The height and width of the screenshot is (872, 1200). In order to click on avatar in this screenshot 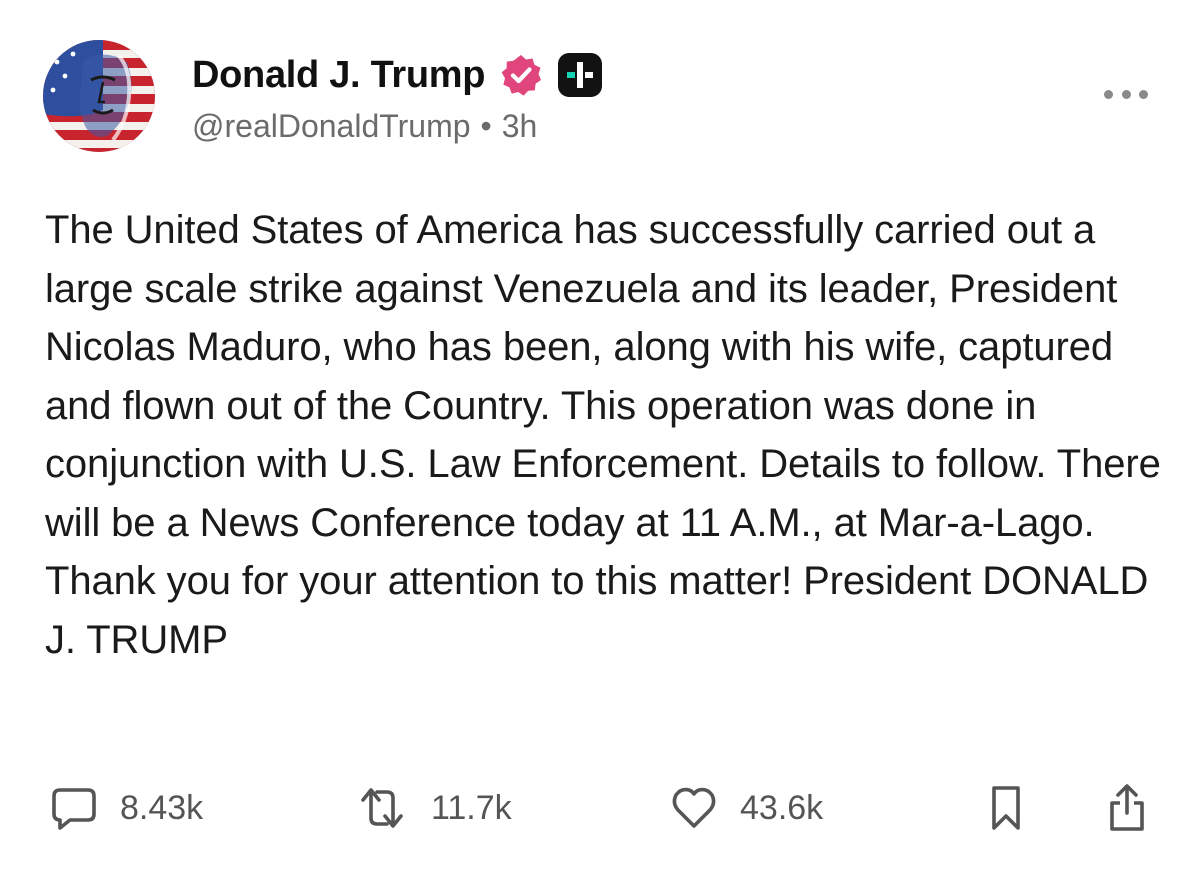, I will do `click(99, 96)`.